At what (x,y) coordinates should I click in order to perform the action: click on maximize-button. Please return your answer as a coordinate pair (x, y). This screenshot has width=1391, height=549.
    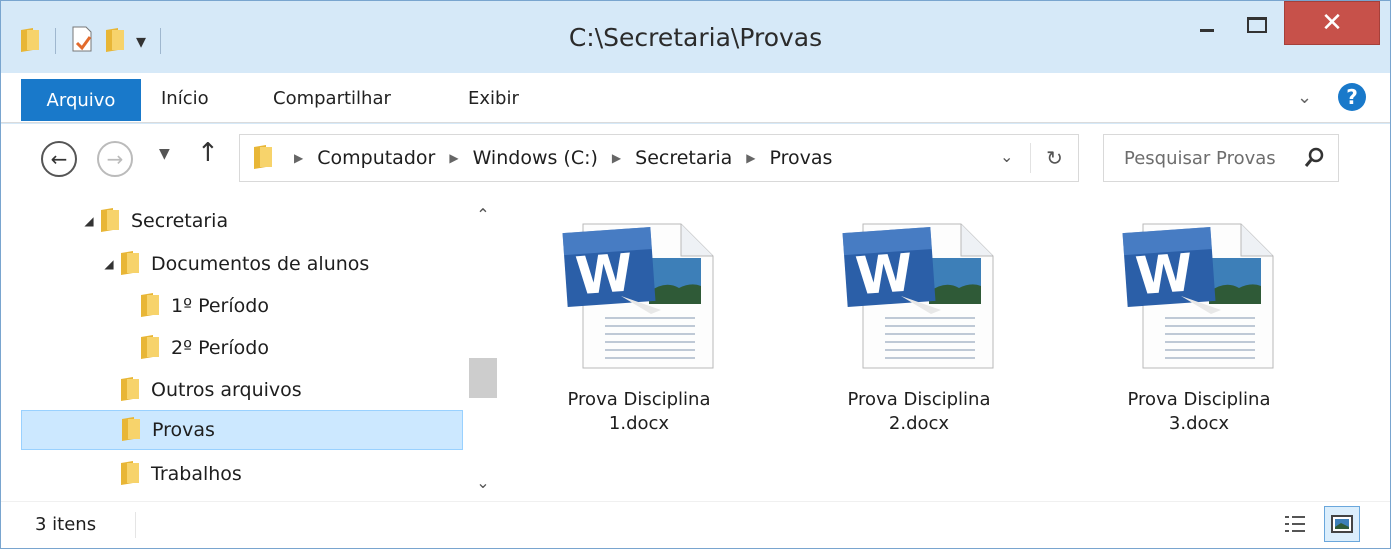
    Looking at the image, I should click on (1257, 25).